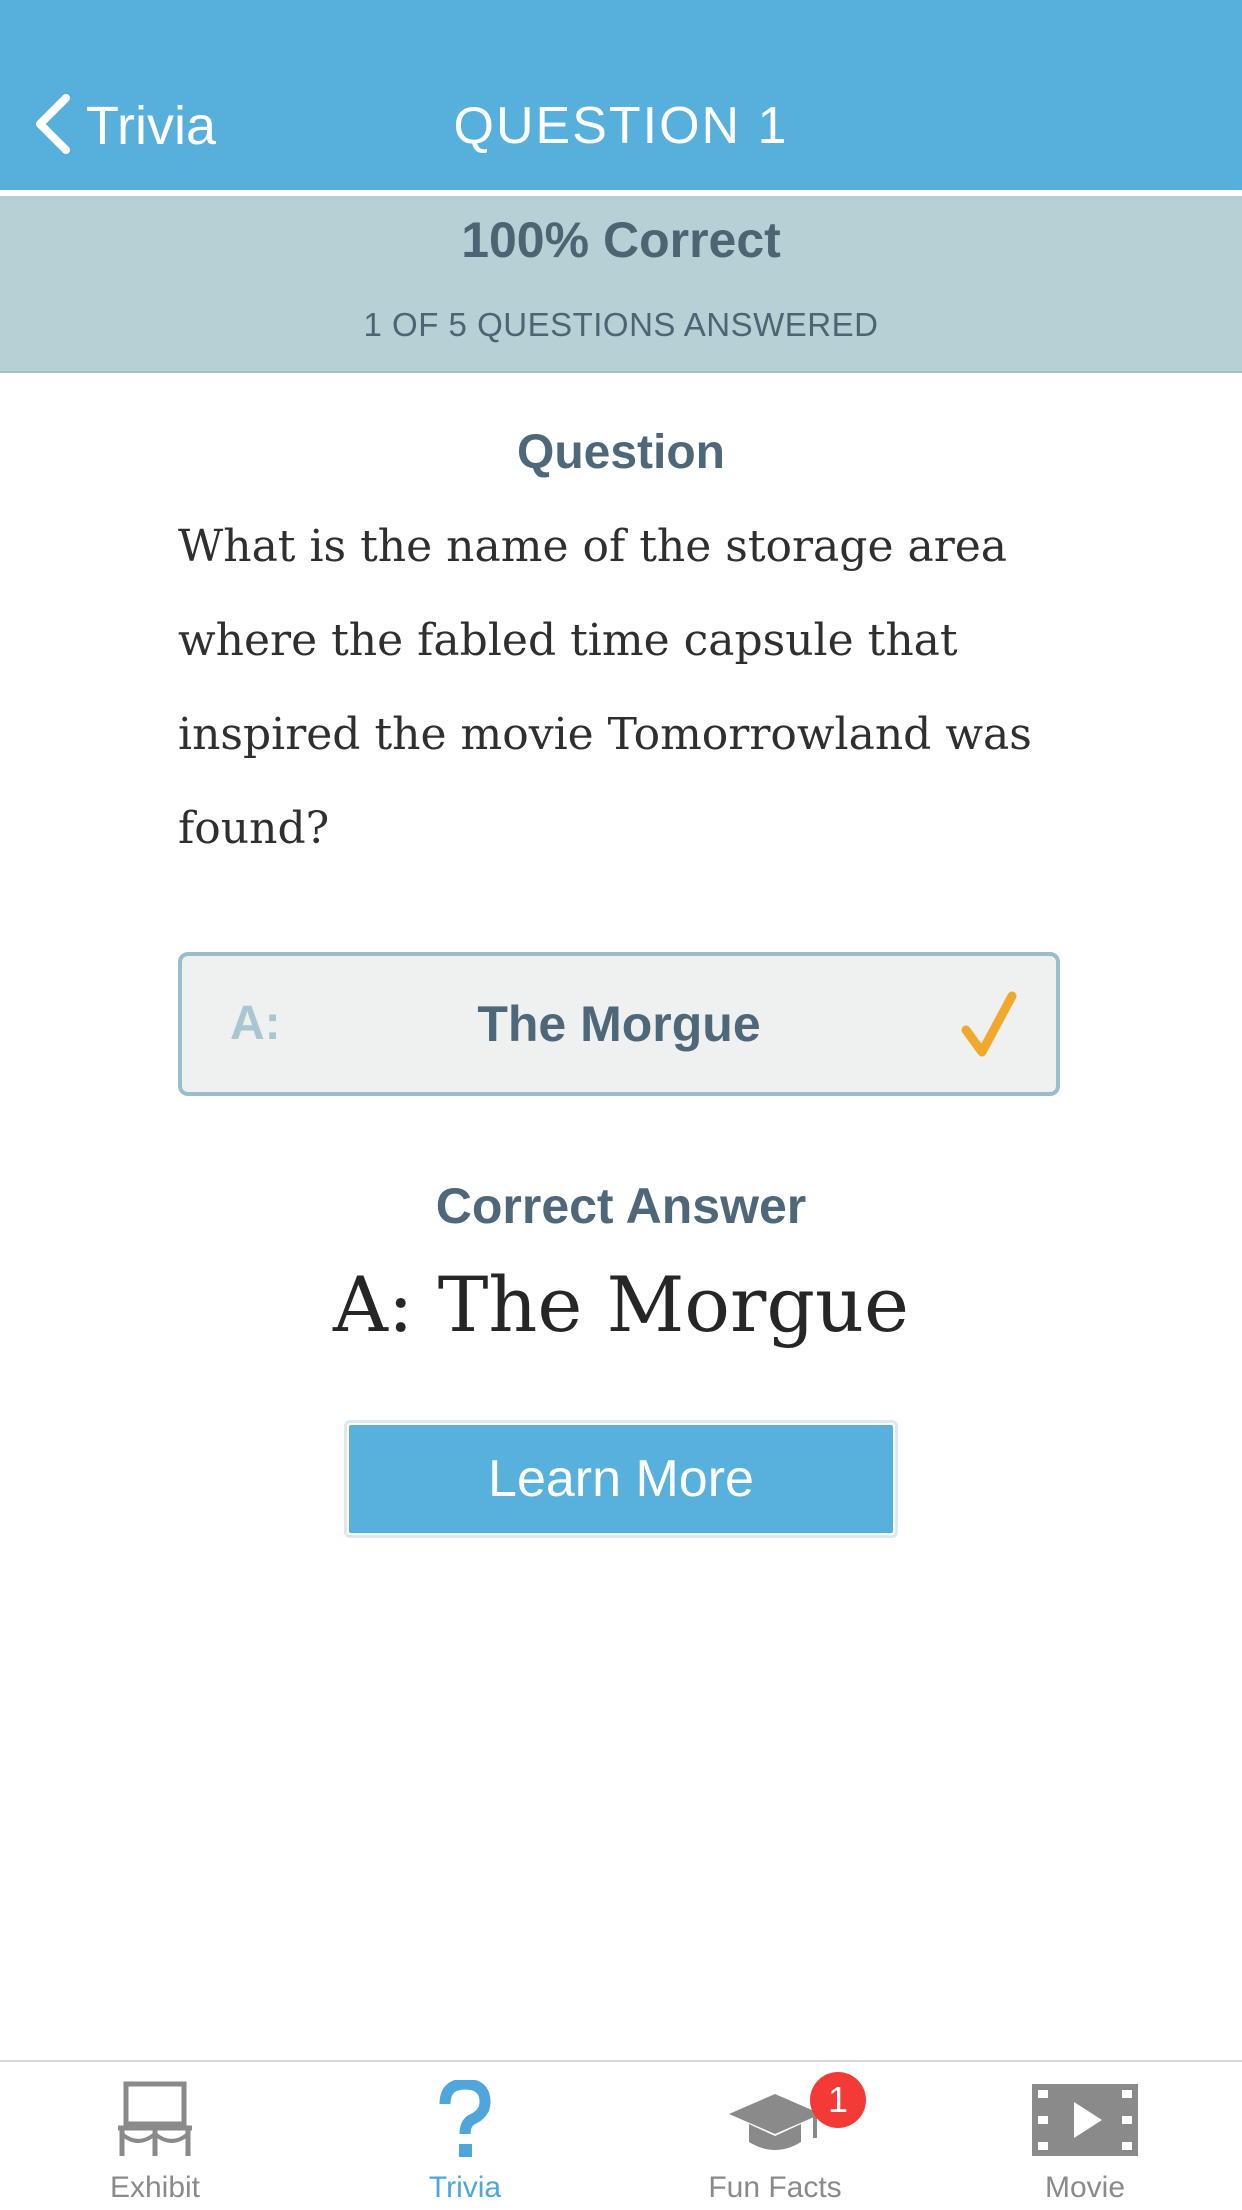 The image size is (1242, 2210). I want to click on tab-movie-label: Movie, so click(1085, 2187).